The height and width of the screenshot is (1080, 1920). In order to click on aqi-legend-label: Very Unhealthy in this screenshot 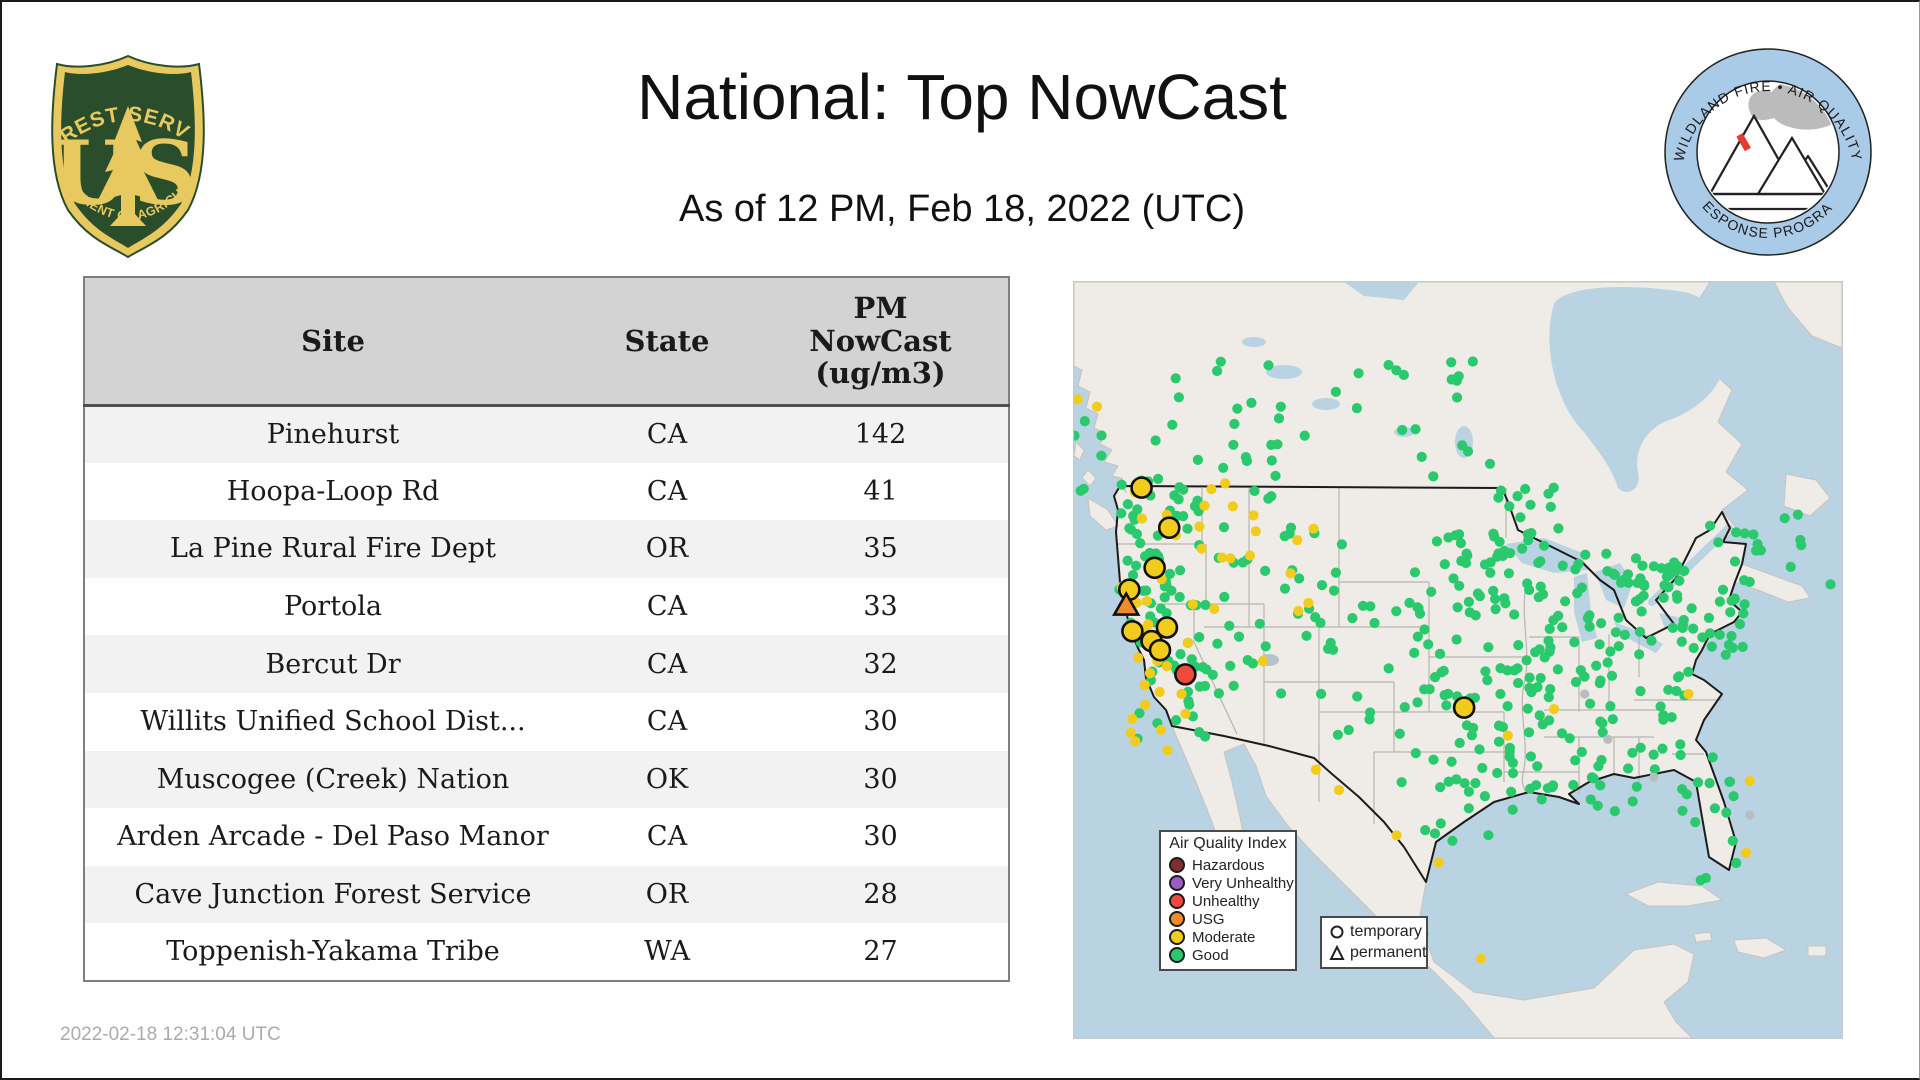, I will do `click(1243, 883)`.